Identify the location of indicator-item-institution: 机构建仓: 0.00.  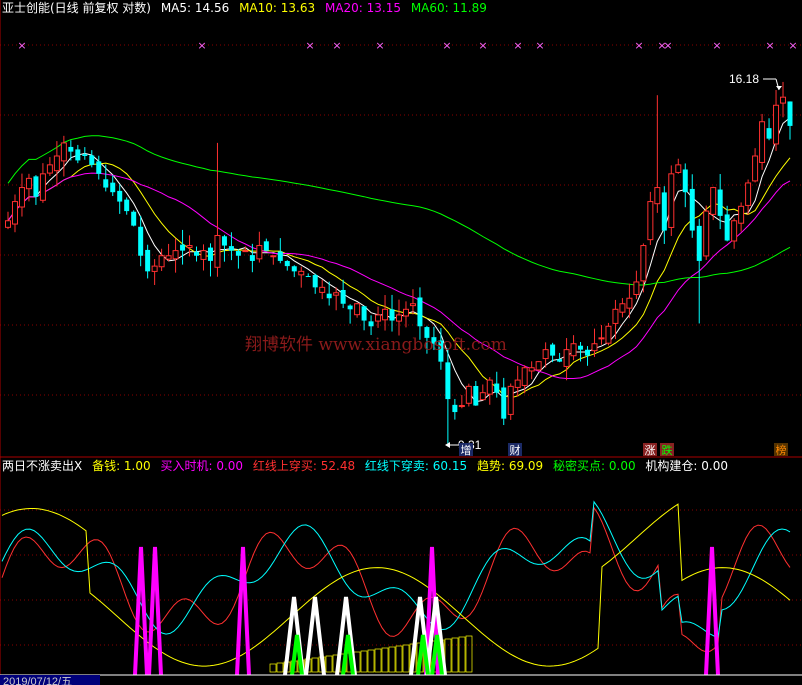
(686, 466).